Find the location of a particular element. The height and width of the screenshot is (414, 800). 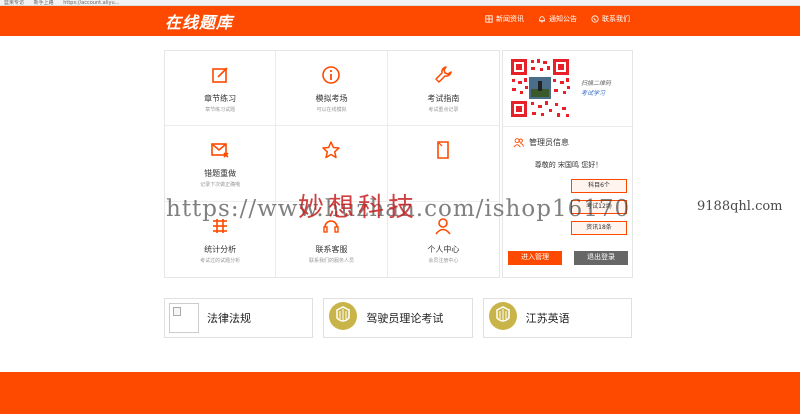

grid-icon is located at coordinates (489, 19).